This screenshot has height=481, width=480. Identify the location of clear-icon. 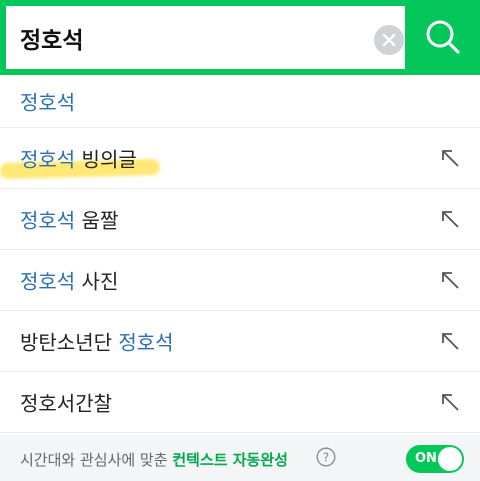
(389, 40).